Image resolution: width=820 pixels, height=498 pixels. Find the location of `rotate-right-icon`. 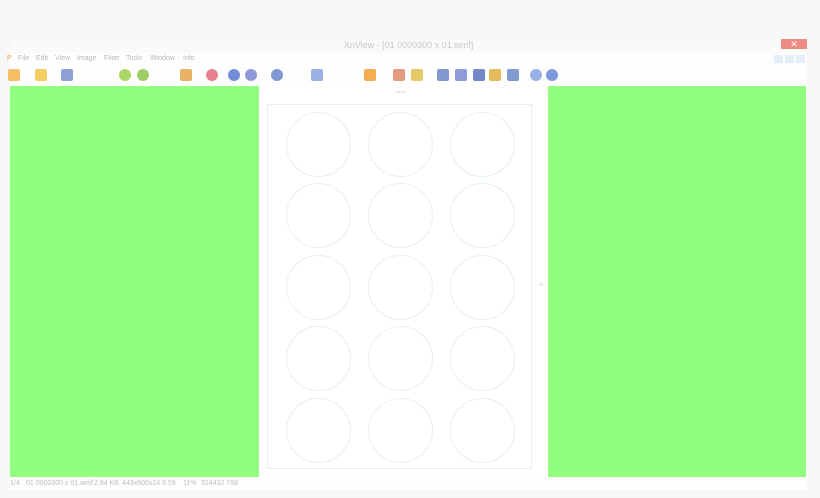

rotate-right-icon is located at coordinates (143, 75).